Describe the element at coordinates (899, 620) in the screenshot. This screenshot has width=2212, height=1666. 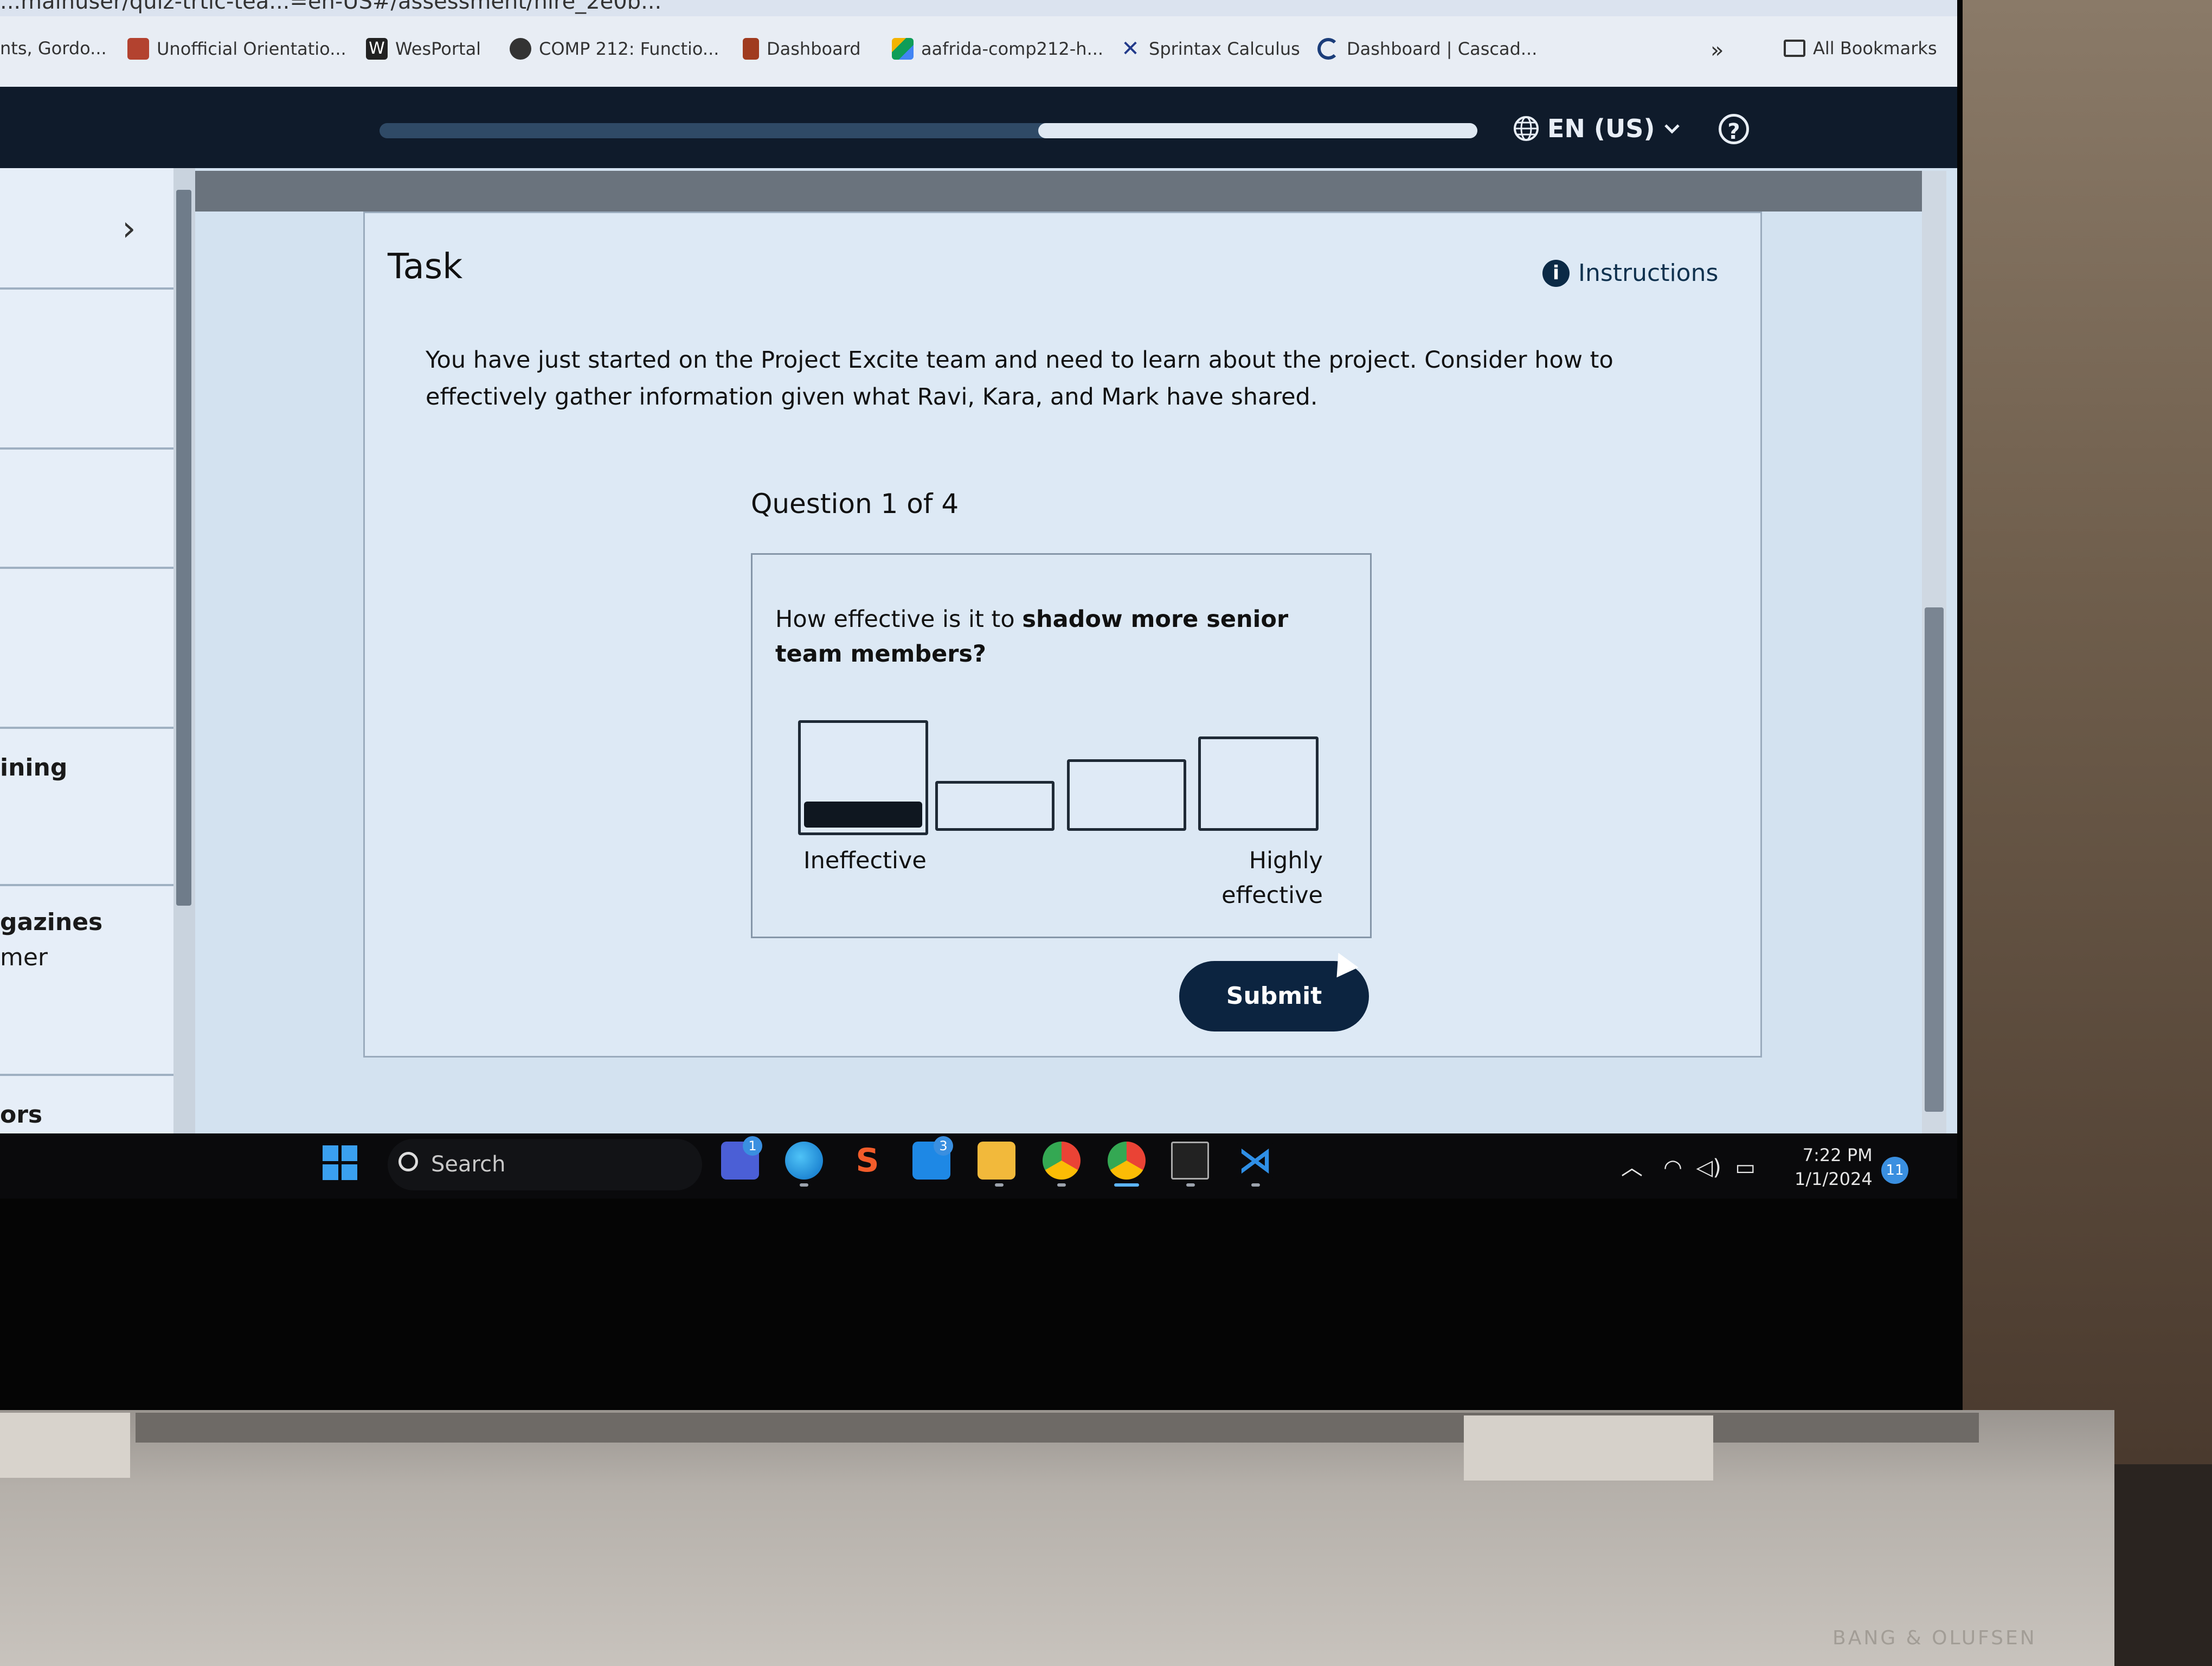
I see `question-prefix: How effective is it to` at that location.